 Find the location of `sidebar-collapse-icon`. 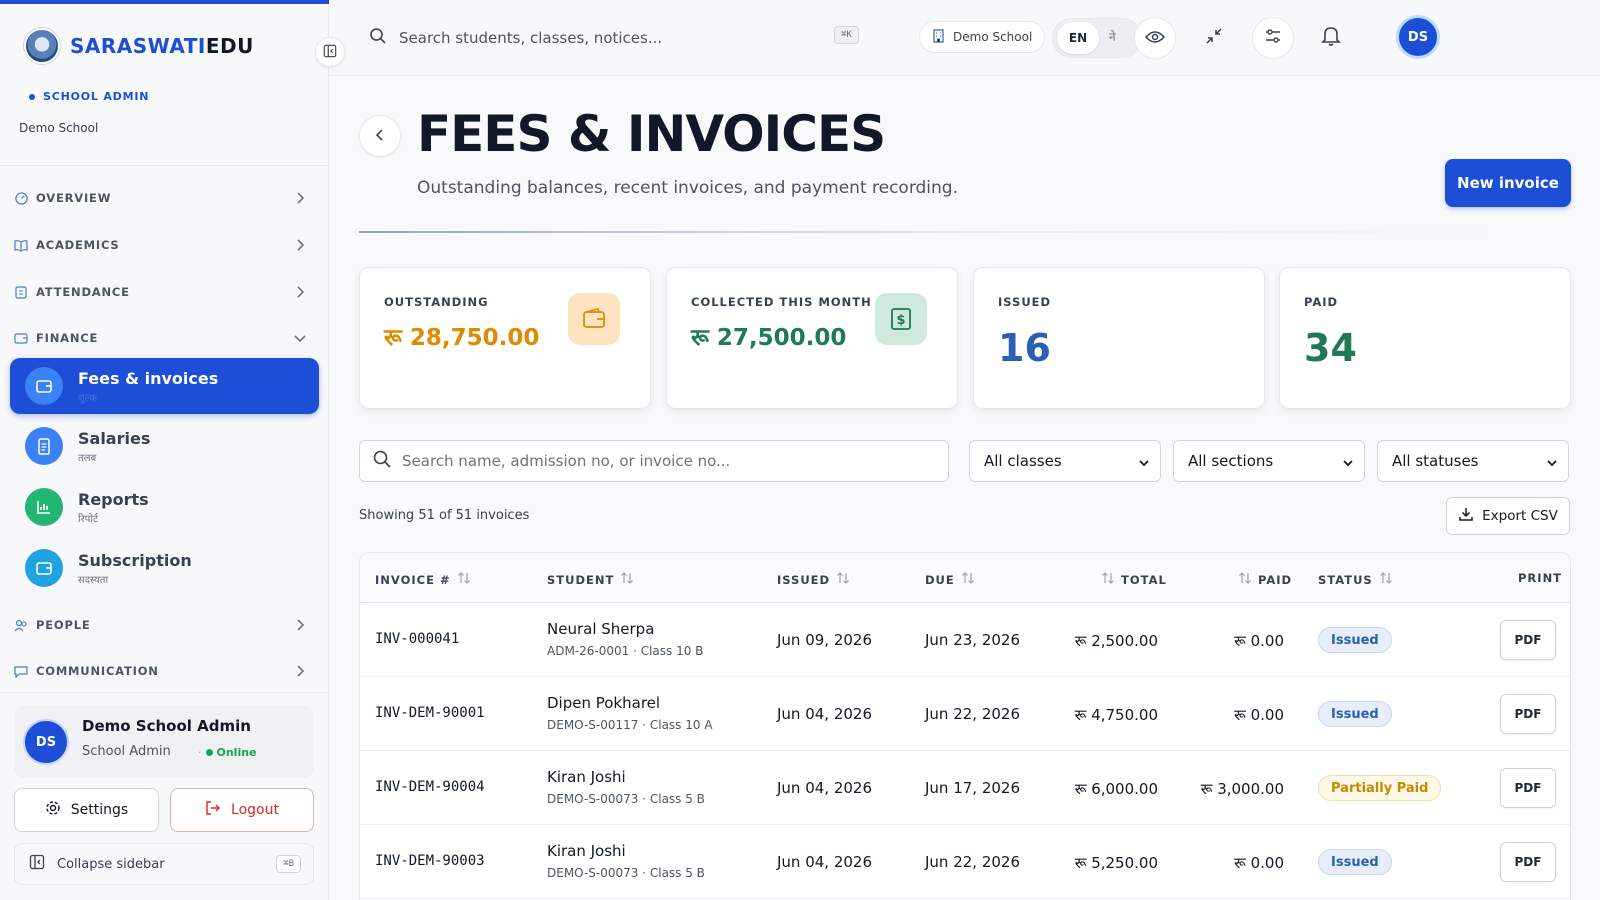

sidebar-collapse-icon is located at coordinates (37, 864).